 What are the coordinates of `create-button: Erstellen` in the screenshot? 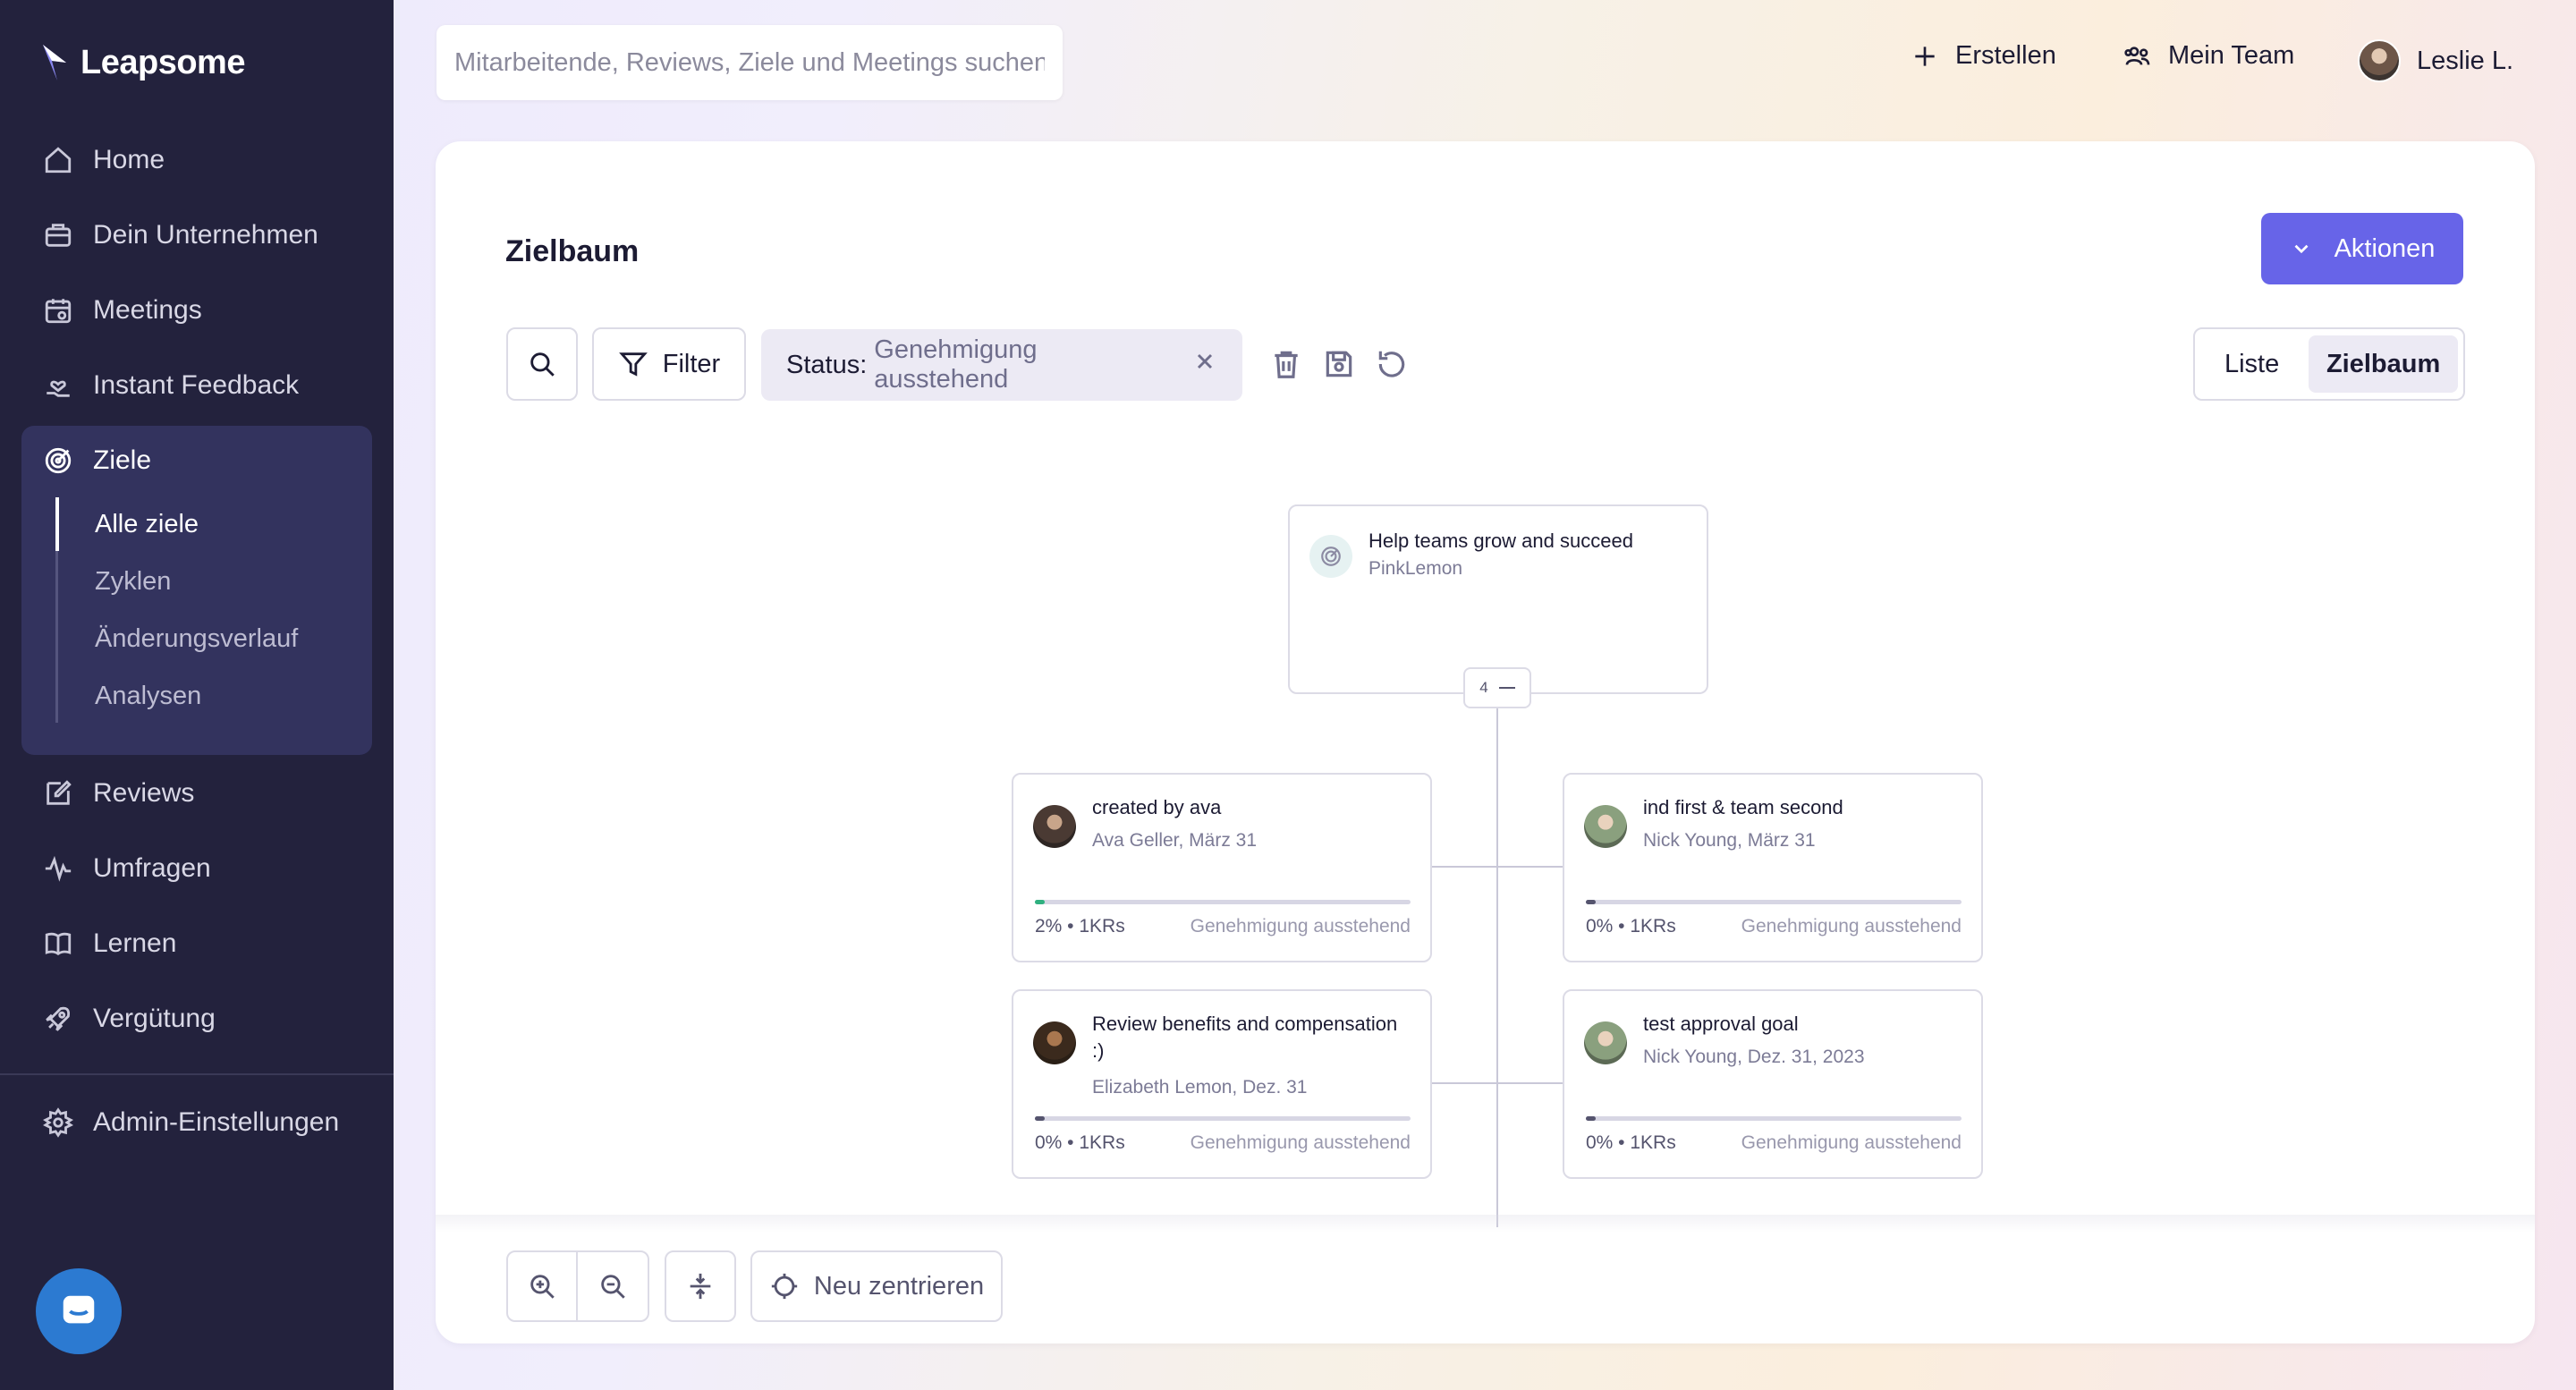 It's located at (1983, 56).